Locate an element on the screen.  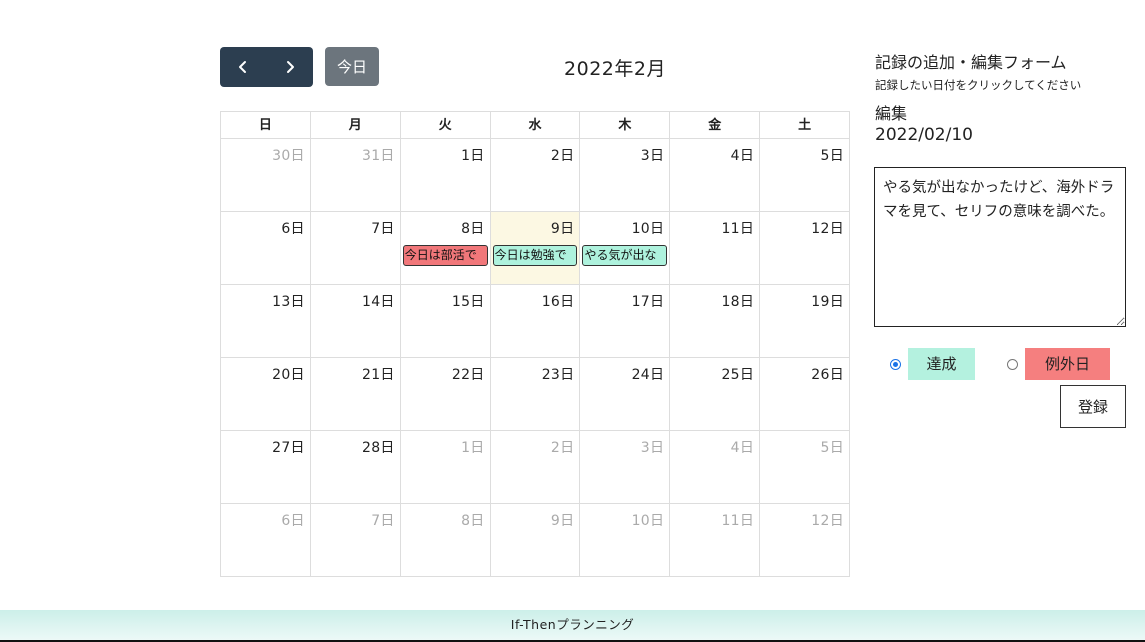
chevron-left-icon is located at coordinates (243, 67).